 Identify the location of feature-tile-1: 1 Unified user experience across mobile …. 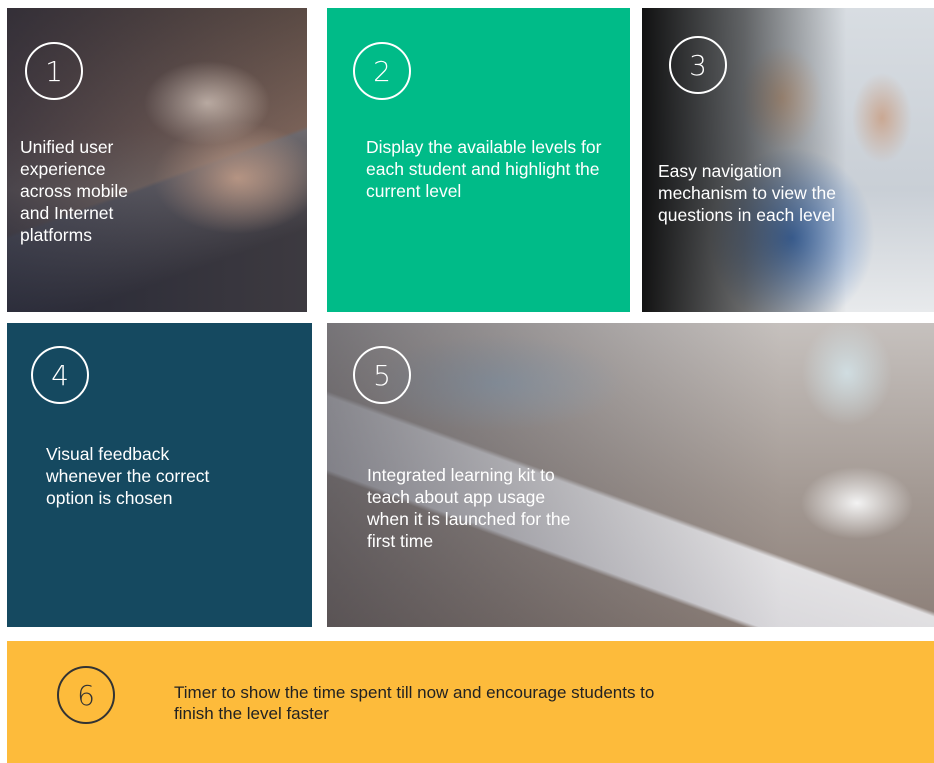
(157, 160).